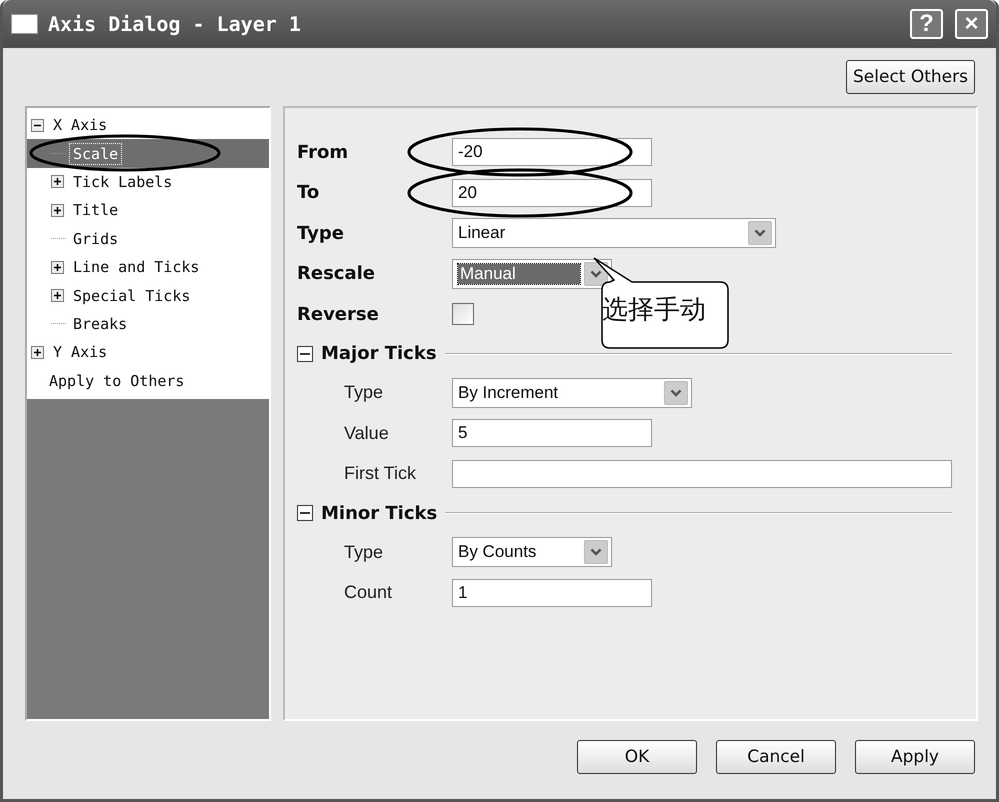 The height and width of the screenshot is (802, 999). I want to click on text-field, so click(702, 474).